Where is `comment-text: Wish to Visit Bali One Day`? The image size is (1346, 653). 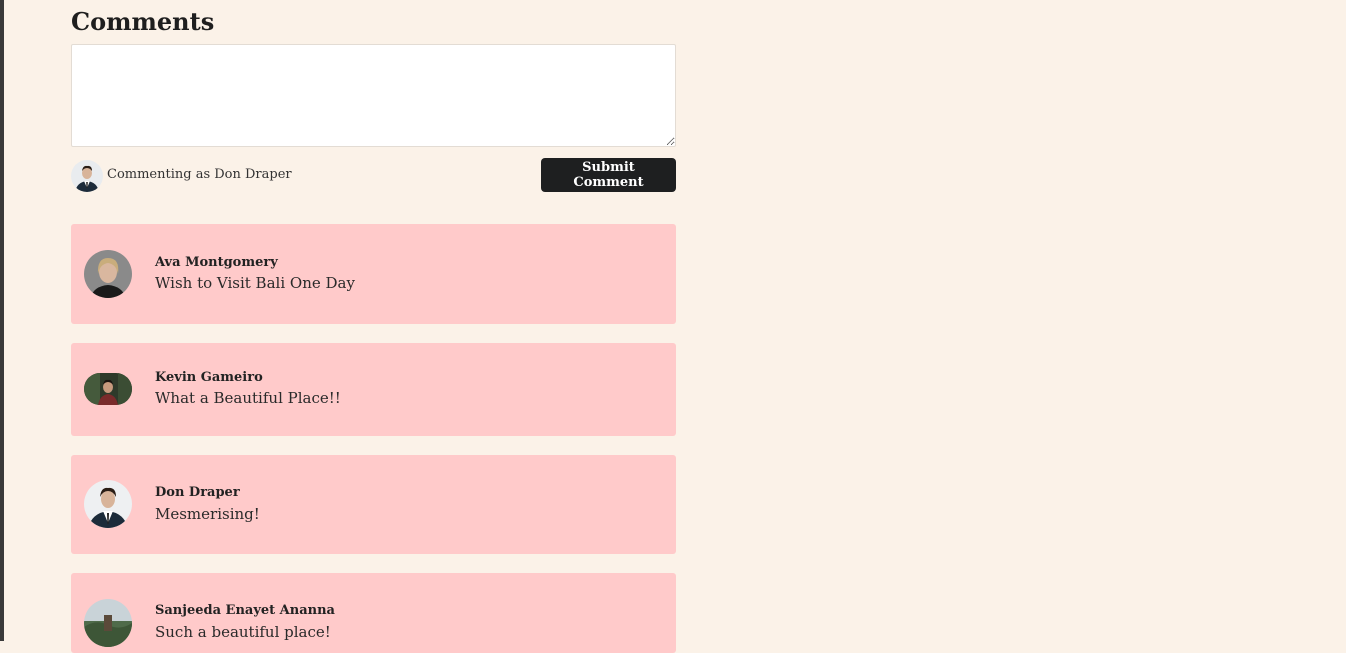
comment-text: Wish to Visit Bali One Day is located at coordinates (255, 283).